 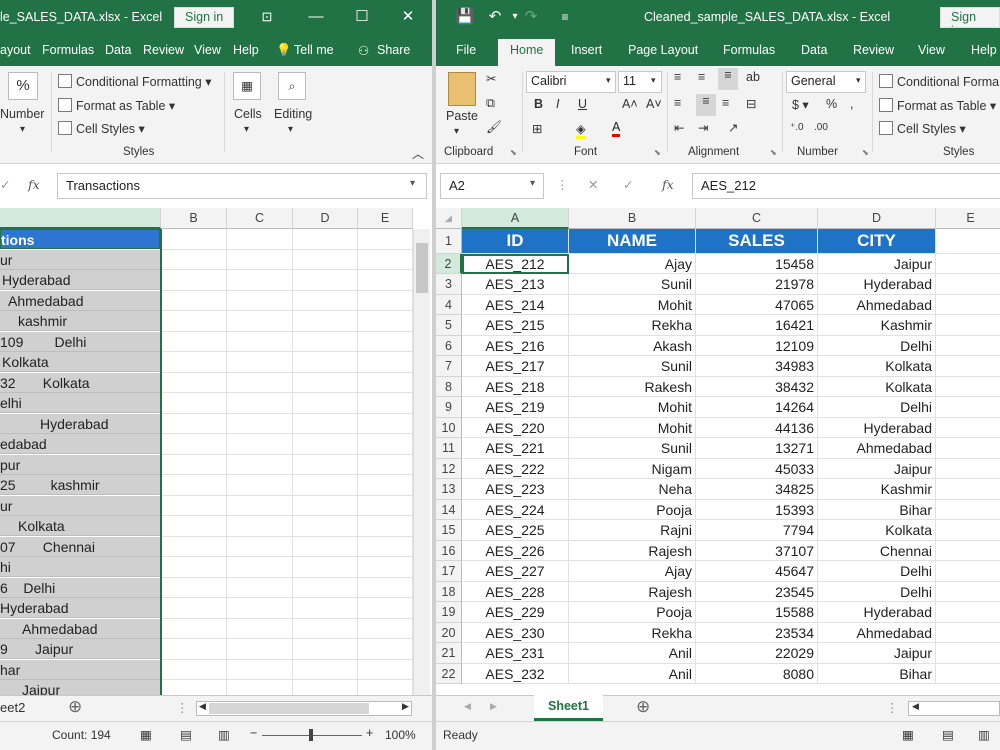 I want to click on column-header-c: C, so click(x=260, y=218).